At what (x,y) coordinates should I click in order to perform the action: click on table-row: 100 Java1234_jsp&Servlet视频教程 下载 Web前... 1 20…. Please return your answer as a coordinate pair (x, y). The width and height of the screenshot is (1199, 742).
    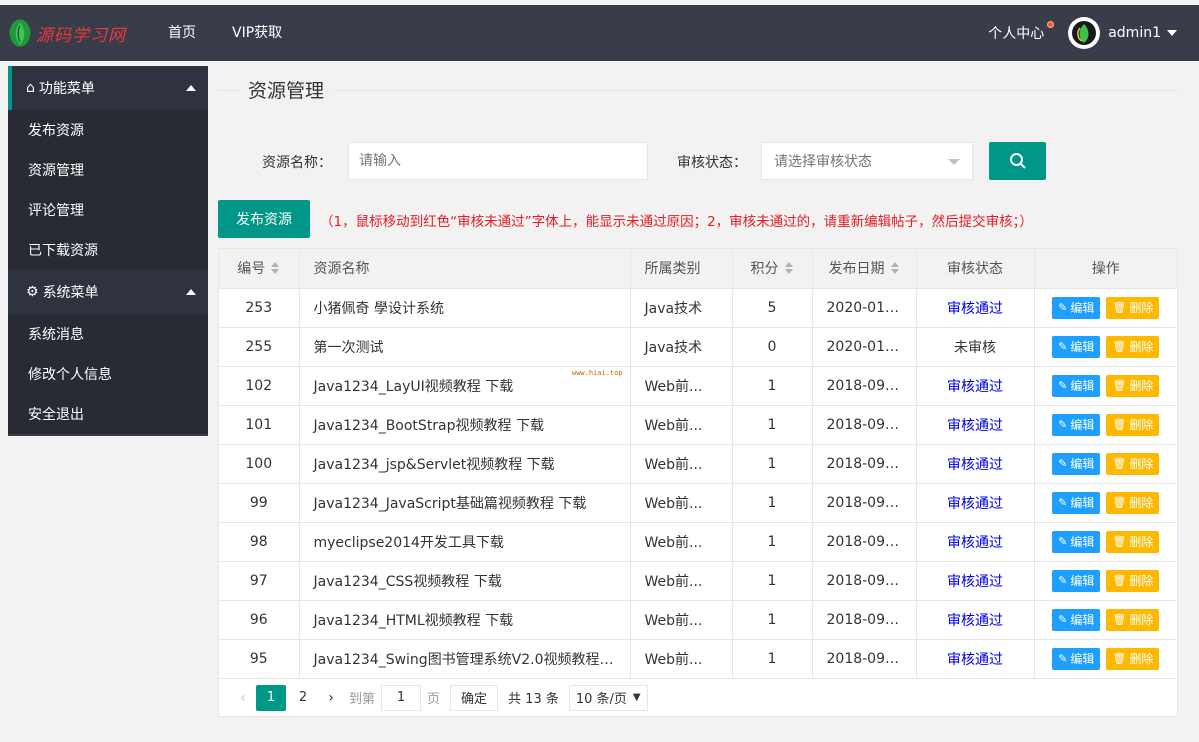
    Looking at the image, I should click on (698, 463).